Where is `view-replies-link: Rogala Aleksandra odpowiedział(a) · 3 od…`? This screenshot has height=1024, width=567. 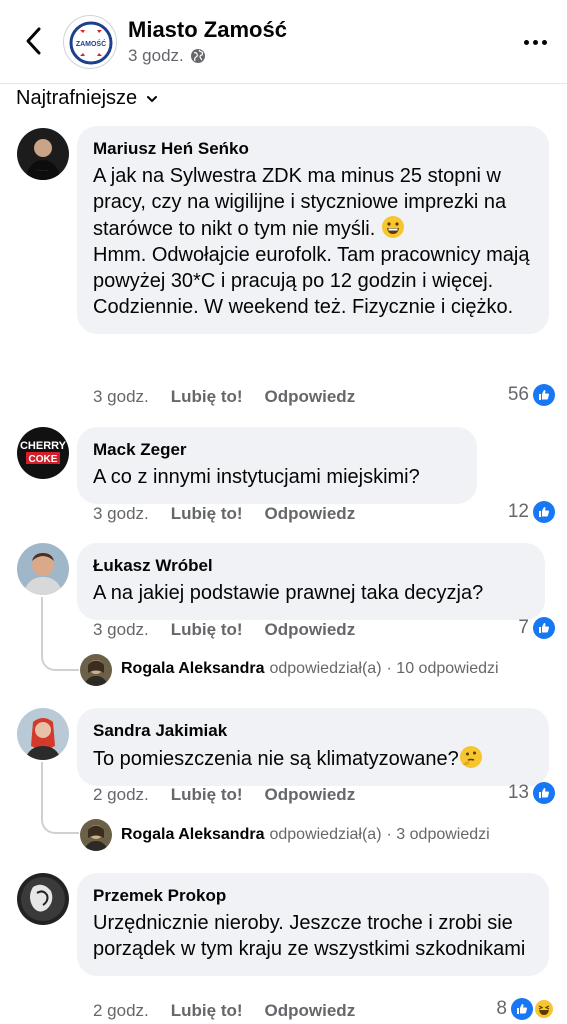 view-replies-link: Rogala Aleksandra odpowiedział(a) · 3 od… is located at coordinates (305, 835).